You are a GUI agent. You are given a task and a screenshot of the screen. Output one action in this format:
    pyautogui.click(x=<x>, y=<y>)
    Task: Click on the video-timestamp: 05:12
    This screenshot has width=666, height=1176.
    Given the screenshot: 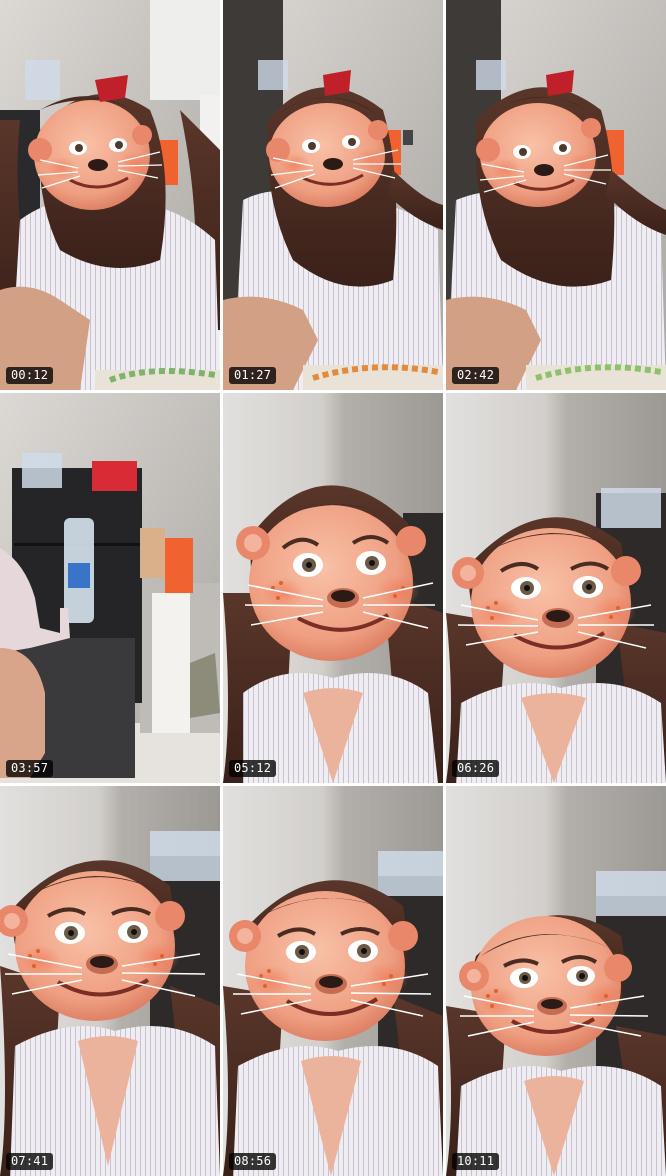 What is the action you would take?
    pyautogui.click(x=253, y=768)
    